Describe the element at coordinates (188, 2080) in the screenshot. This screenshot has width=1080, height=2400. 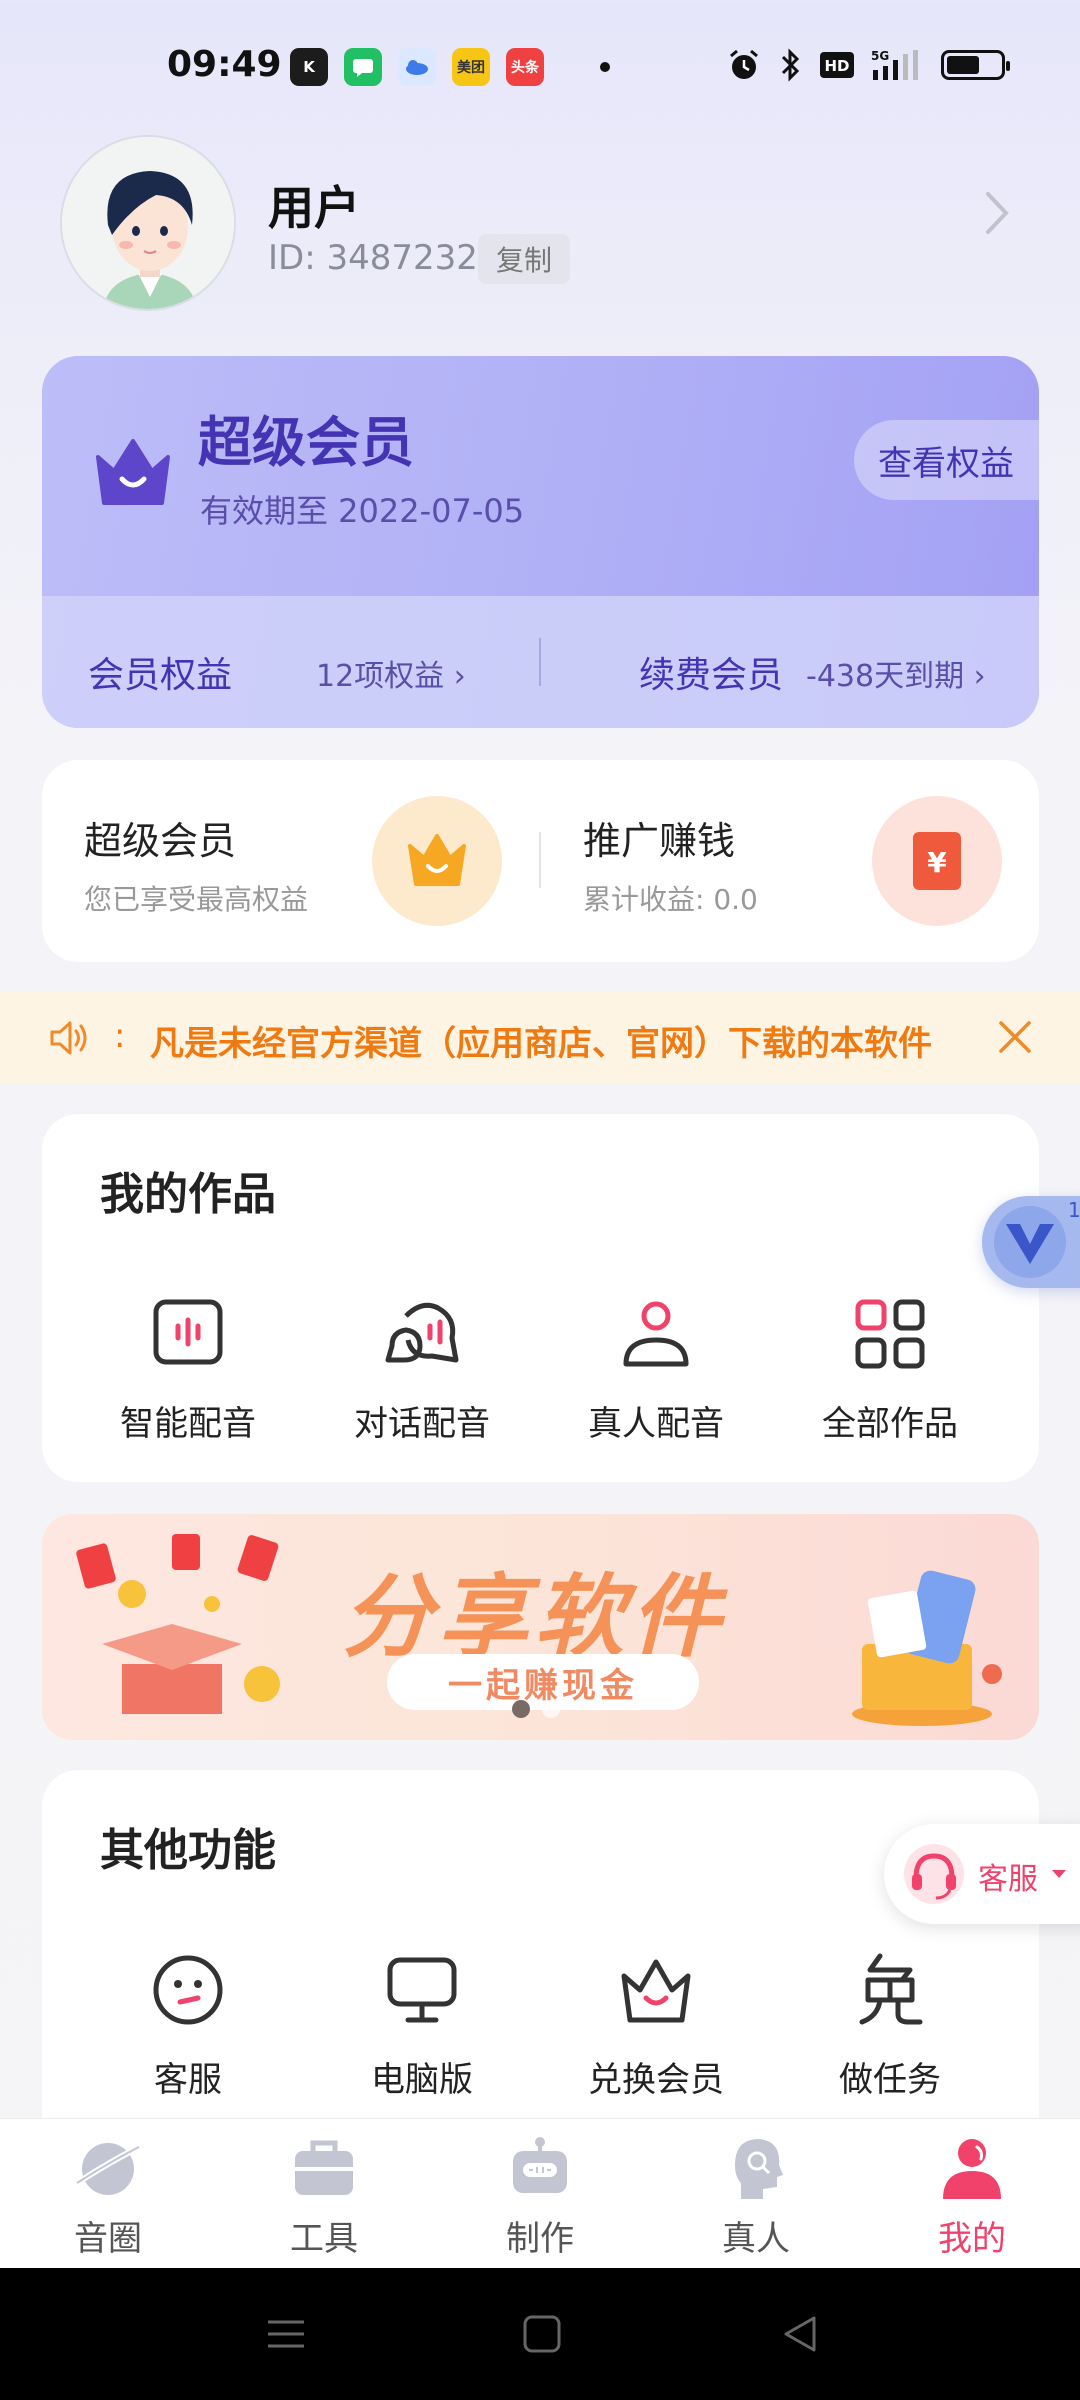
I see `item-label: 客服` at that location.